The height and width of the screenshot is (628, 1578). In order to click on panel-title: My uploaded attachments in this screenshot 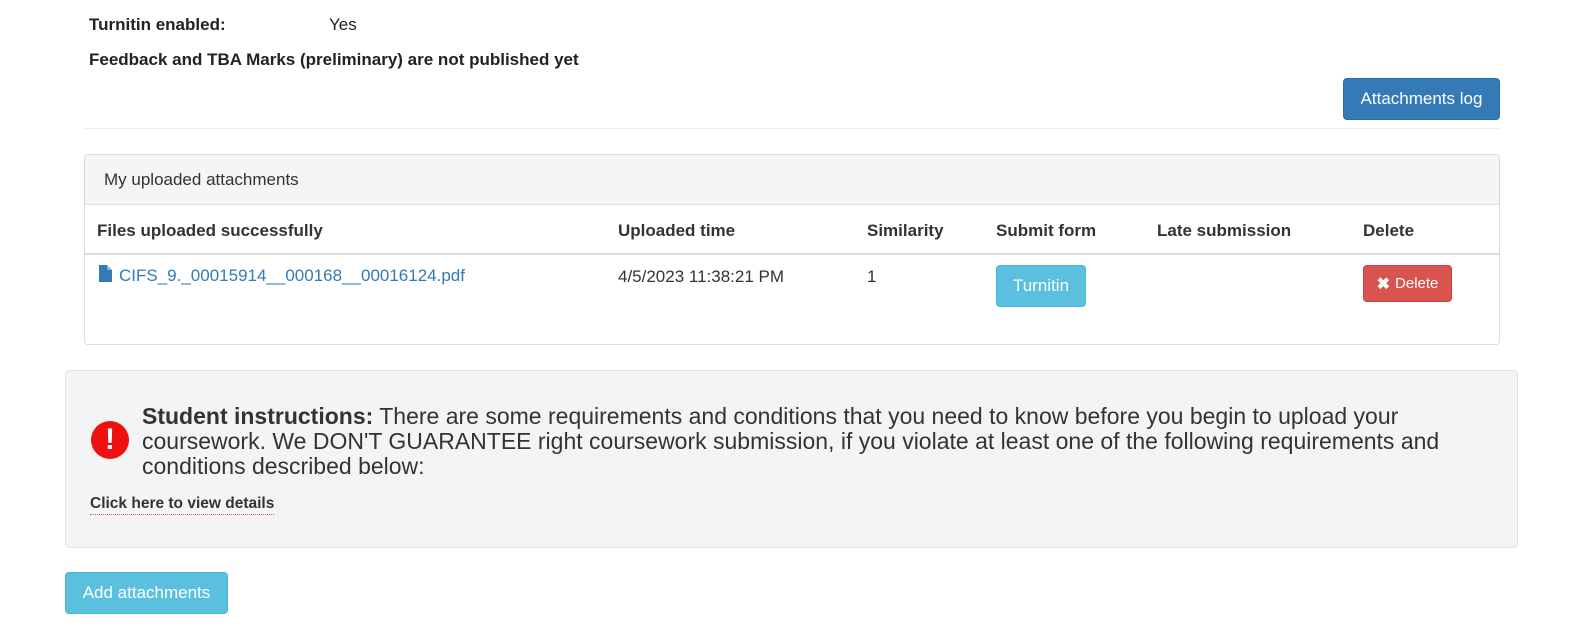, I will do `click(792, 180)`.